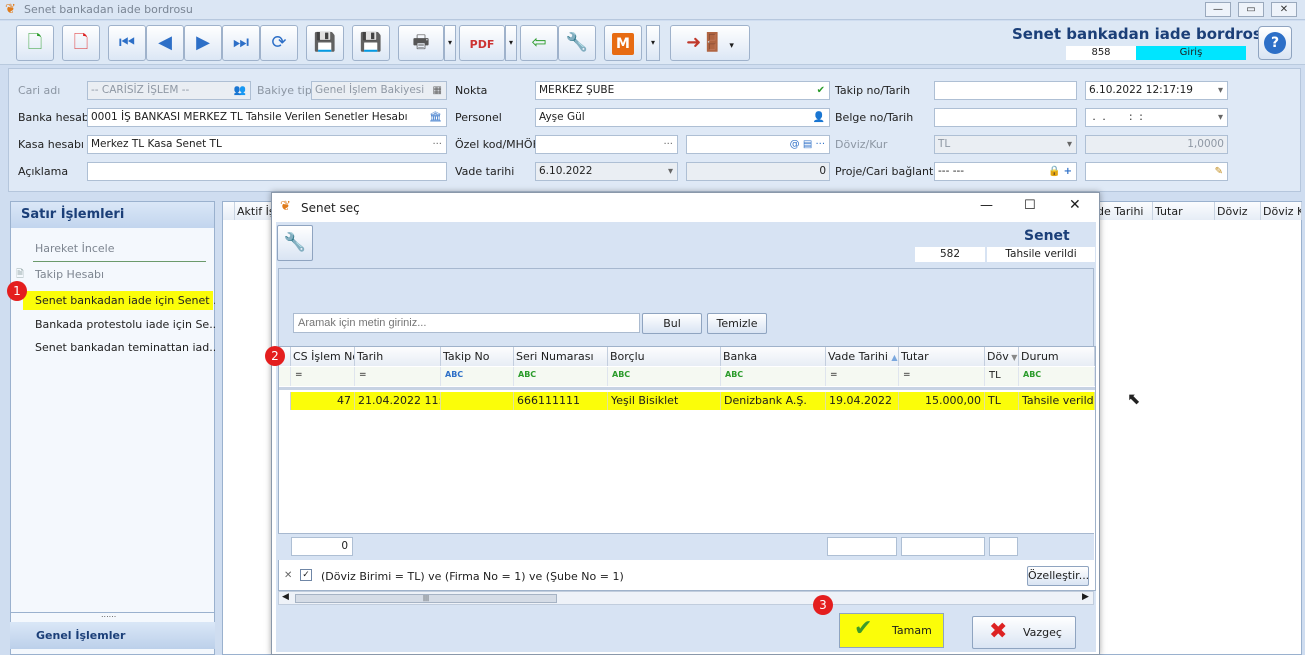 The width and height of the screenshot is (1305, 655). What do you see at coordinates (1002, 401) in the screenshot?
I see `cell-doviz: TL` at bounding box center [1002, 401].